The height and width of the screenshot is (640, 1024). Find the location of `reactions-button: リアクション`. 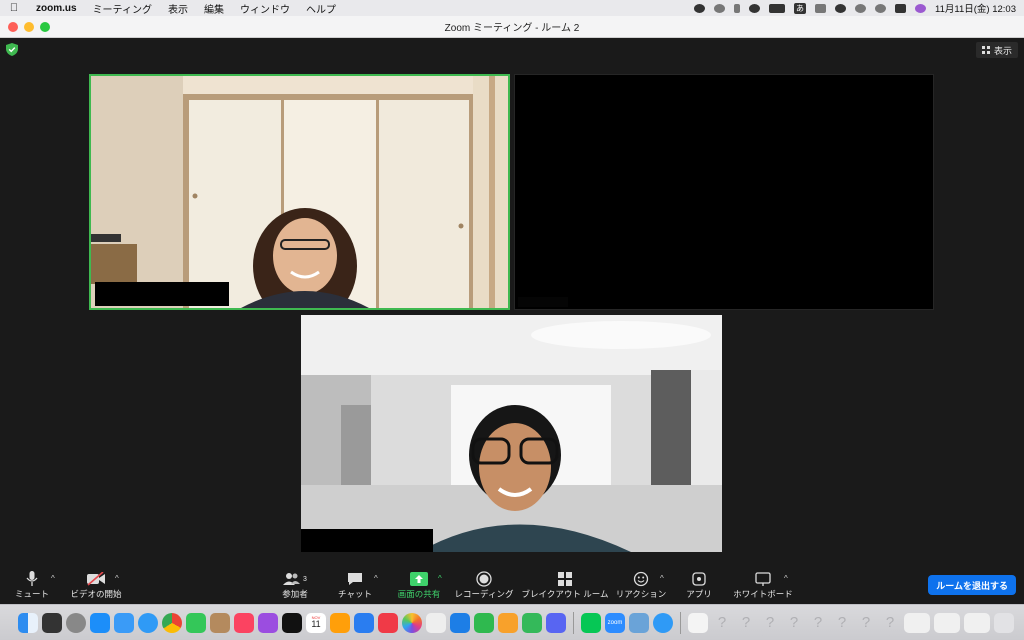

reactions-button: リアクション is located at coordinates (641, 585).